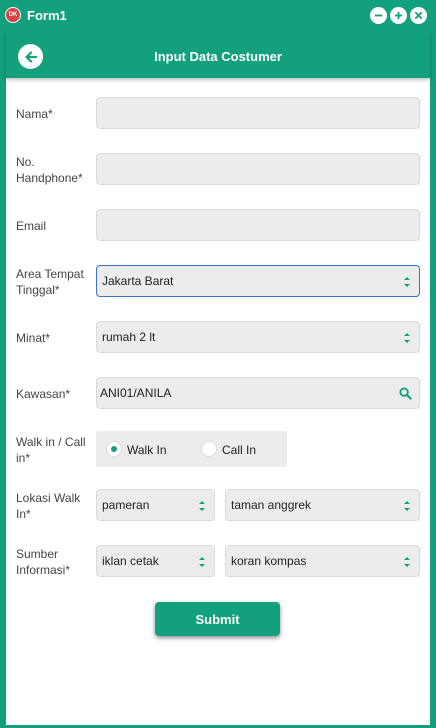 The width and height of the screenshot is (436, 728). Describe the element at coordinates (258, 169) in the screenshot. I see `handphone-input` at that location.